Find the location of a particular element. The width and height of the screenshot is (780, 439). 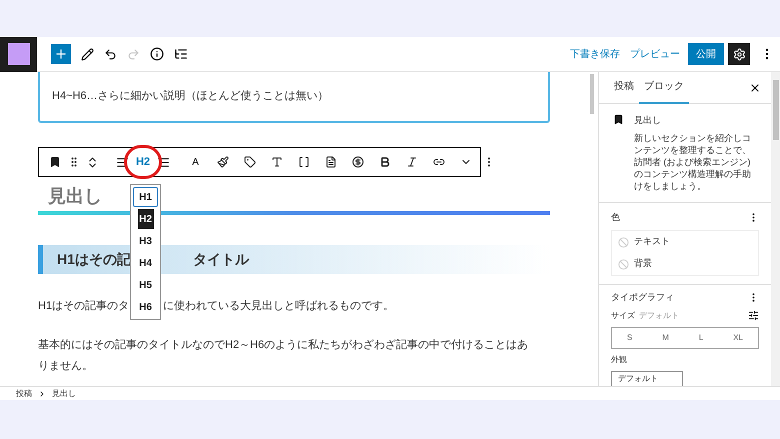

chevron-right-icon is located at coordinates (42, 394).